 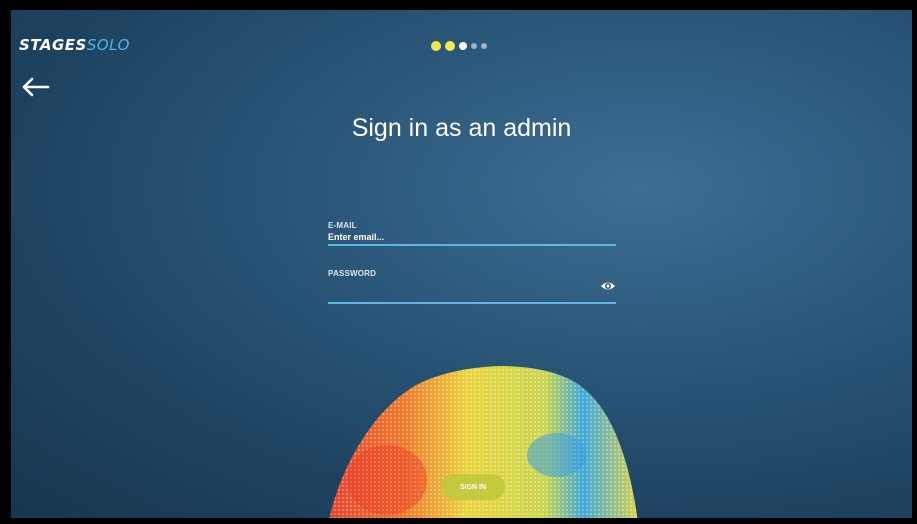 I want to click on show-password-toggle, so click(x=608, y=285).